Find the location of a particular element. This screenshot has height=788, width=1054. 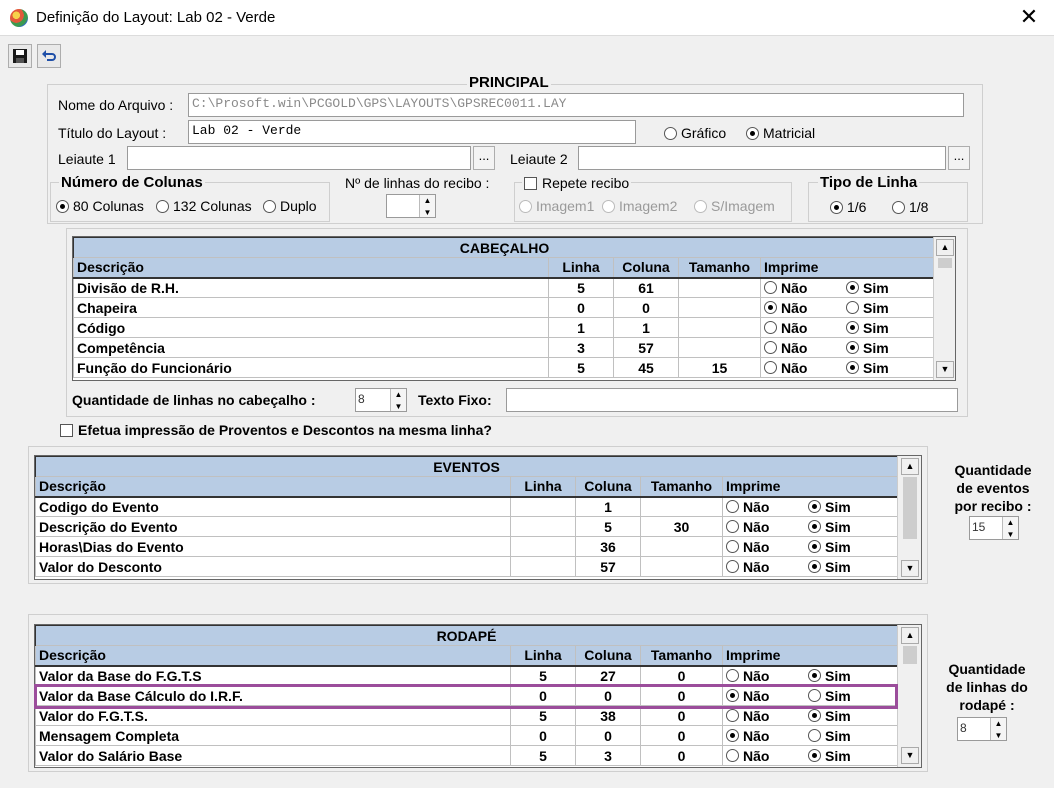

duplo-radio: Duplo is located at coordinates (290, 206).